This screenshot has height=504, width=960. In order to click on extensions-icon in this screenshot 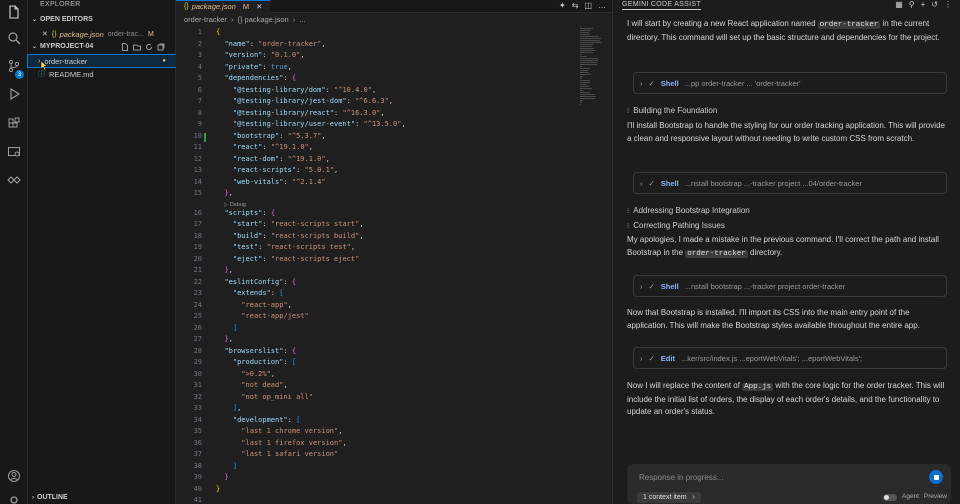, I will do `click(14, 124)`.